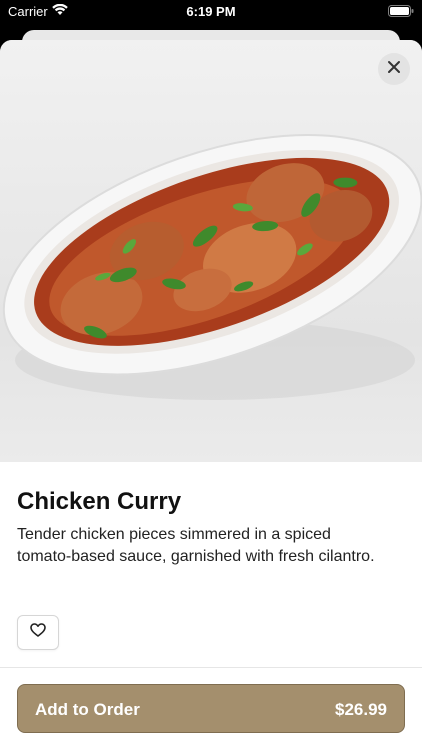  What do you see at coordinates (361, 709) in the screenshot?
I see `item-price: $26.99` at bounding box center [361, 709].